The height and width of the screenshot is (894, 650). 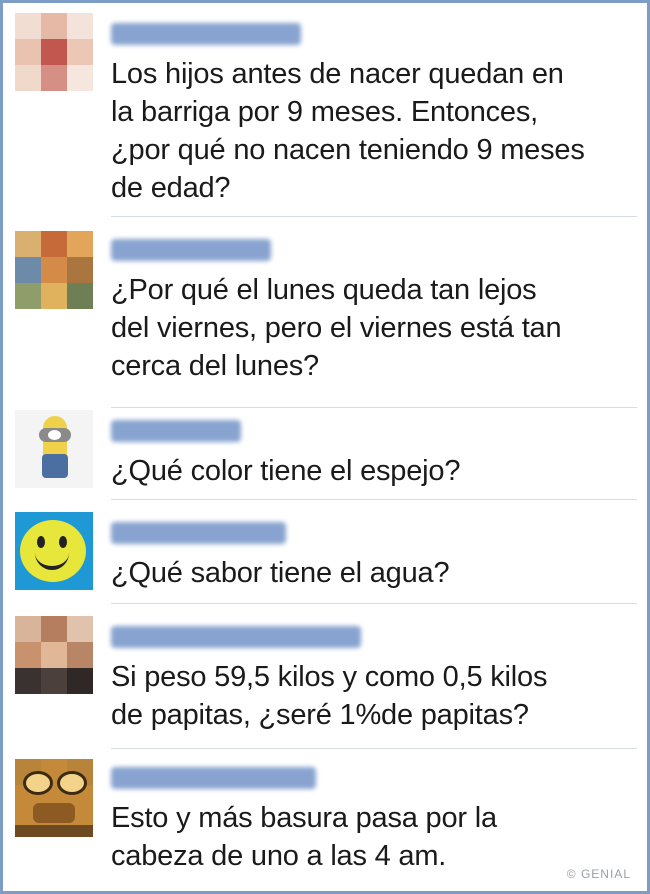 I want to click on minion-icon, so click(x=54, y=449).